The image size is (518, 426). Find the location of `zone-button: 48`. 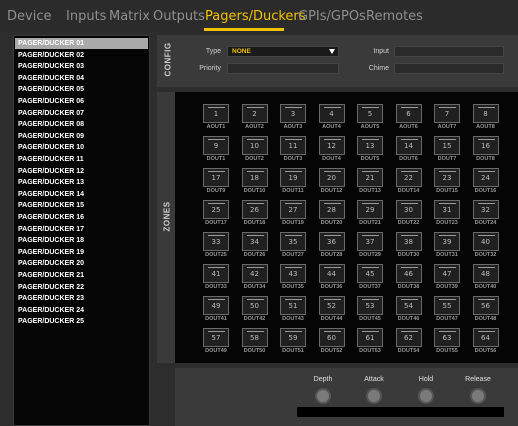

zone-button: 48 is located at coordinates (485, 273).